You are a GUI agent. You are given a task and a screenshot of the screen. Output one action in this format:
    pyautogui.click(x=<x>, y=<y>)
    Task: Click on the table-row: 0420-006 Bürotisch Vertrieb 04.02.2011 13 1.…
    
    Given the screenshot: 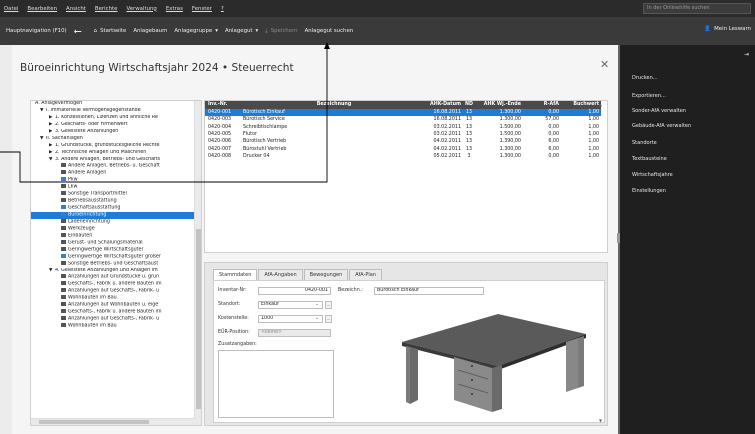 What is the action you would take?
    pyautogui.click(x=403, y=141)
    